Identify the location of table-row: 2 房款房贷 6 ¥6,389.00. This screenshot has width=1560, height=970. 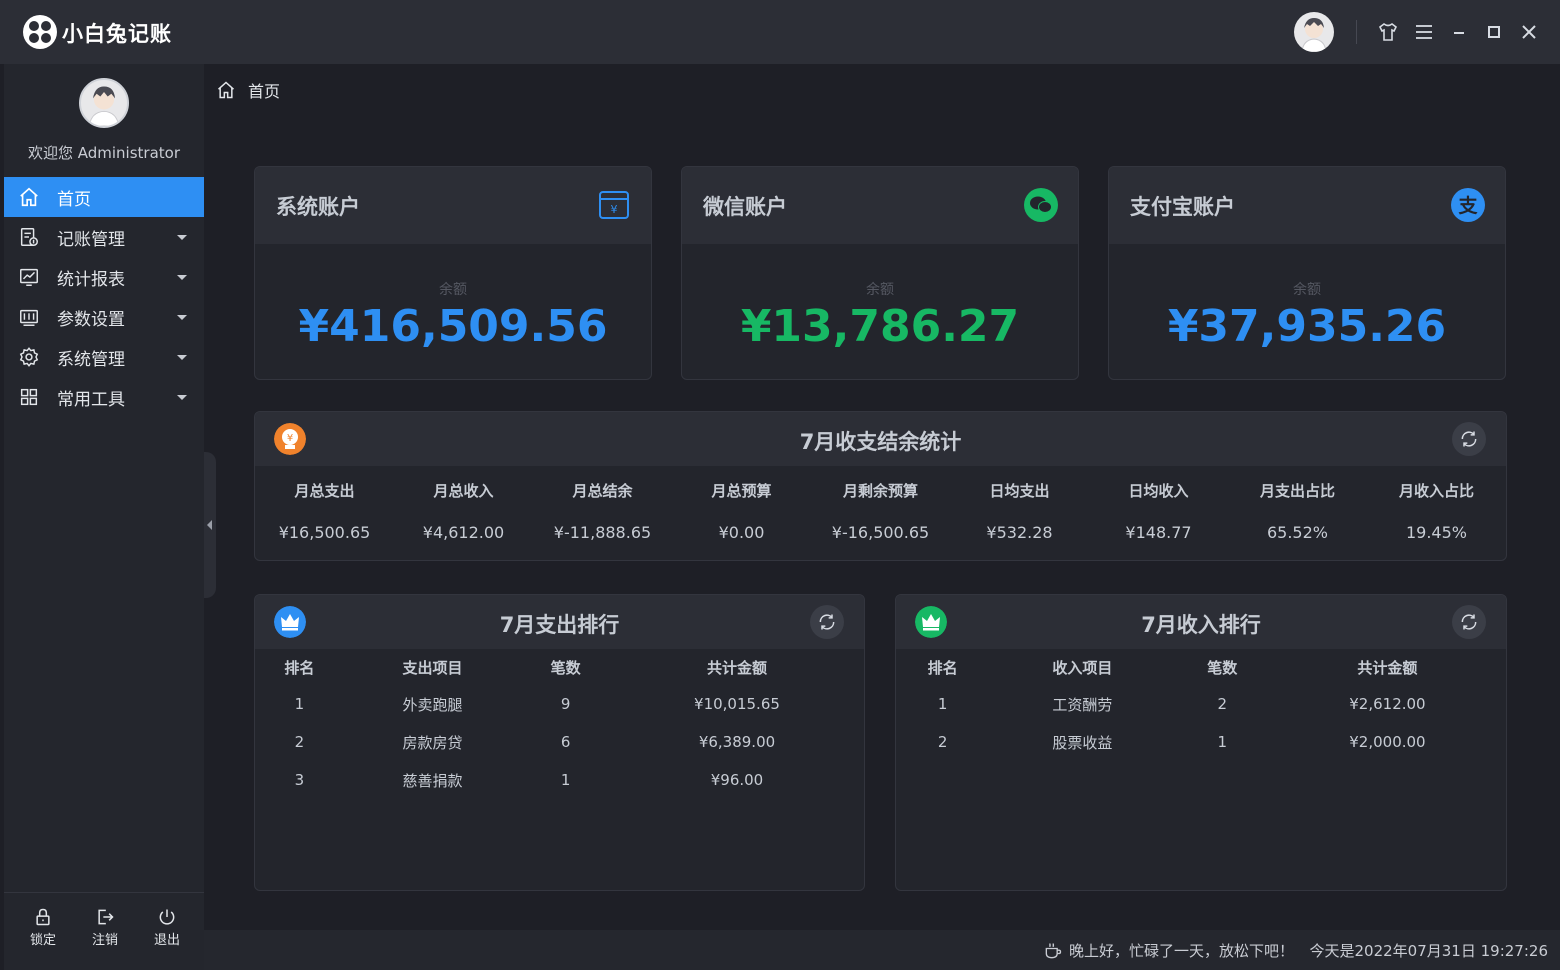
(559, 742).